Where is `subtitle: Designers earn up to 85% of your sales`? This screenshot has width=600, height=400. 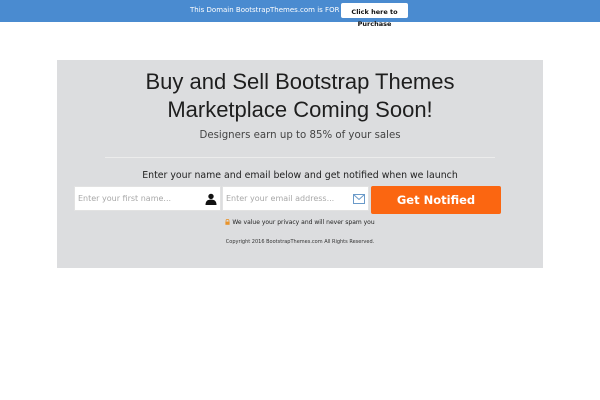 subtitle: Designers earn up to 85% of your sales is located at coordinates (300, 135).